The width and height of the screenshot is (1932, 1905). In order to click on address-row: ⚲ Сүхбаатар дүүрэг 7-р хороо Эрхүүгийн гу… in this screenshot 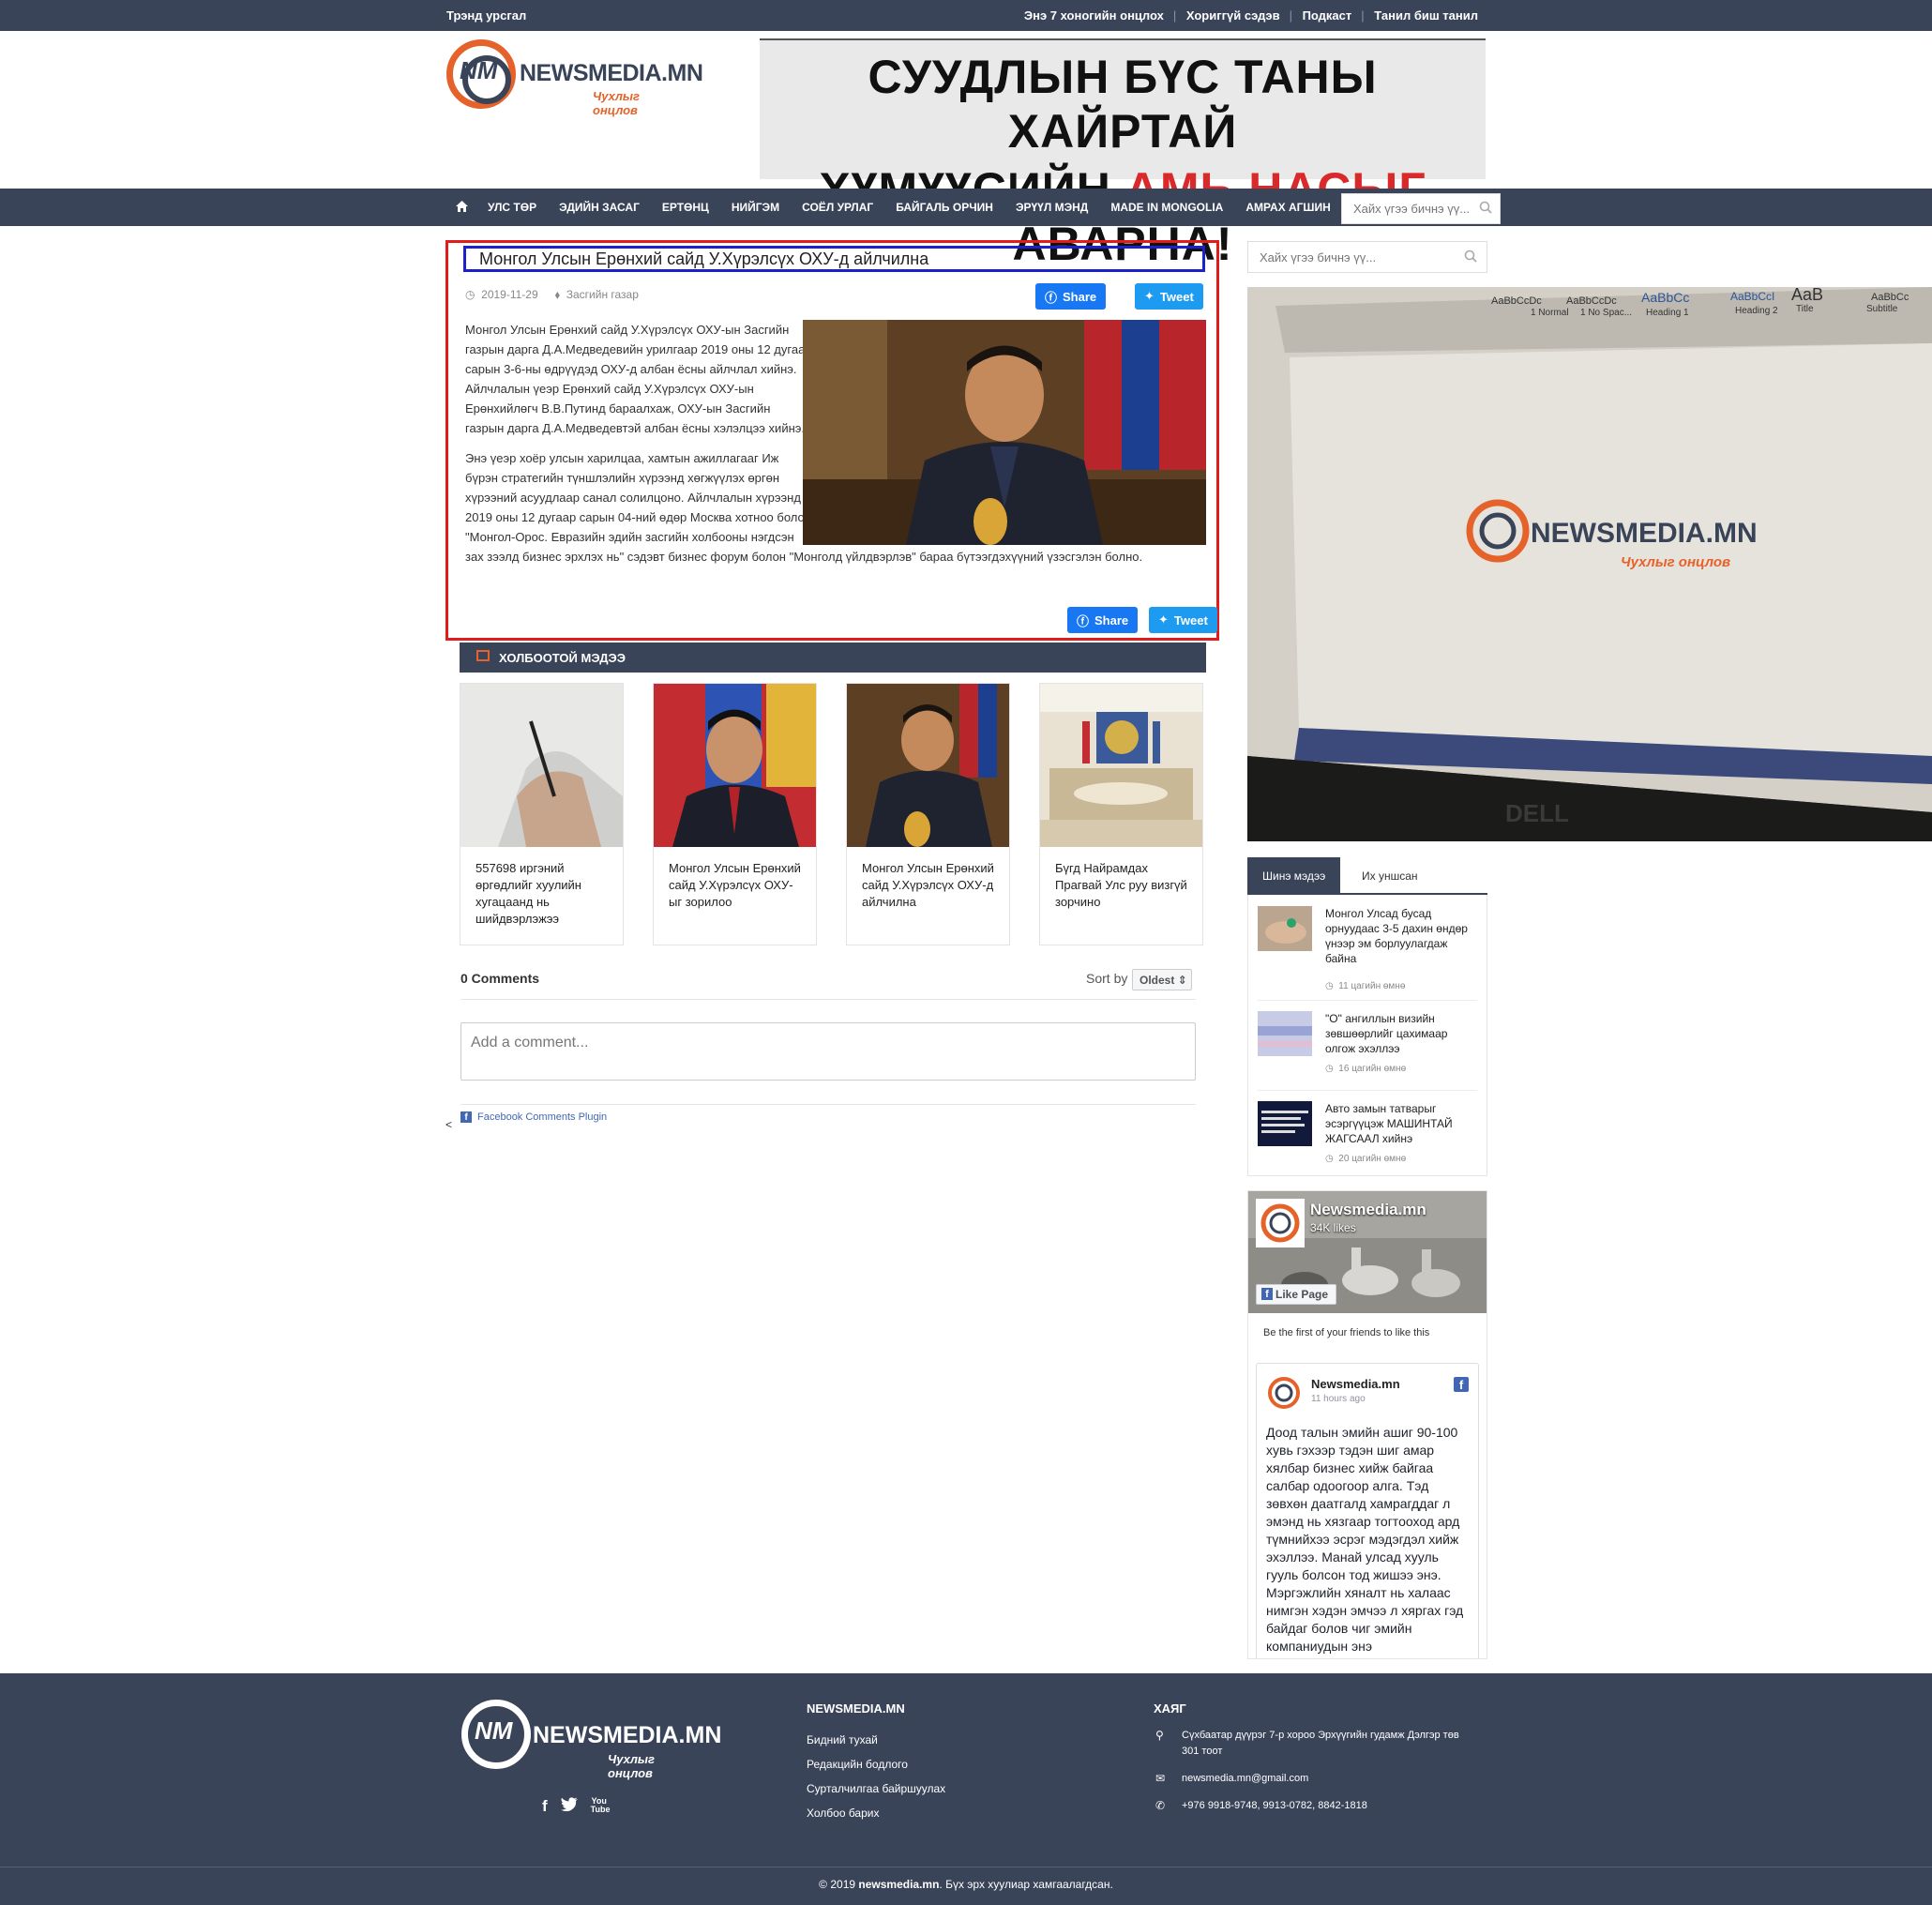, I will do `click(1307, 1743)`.